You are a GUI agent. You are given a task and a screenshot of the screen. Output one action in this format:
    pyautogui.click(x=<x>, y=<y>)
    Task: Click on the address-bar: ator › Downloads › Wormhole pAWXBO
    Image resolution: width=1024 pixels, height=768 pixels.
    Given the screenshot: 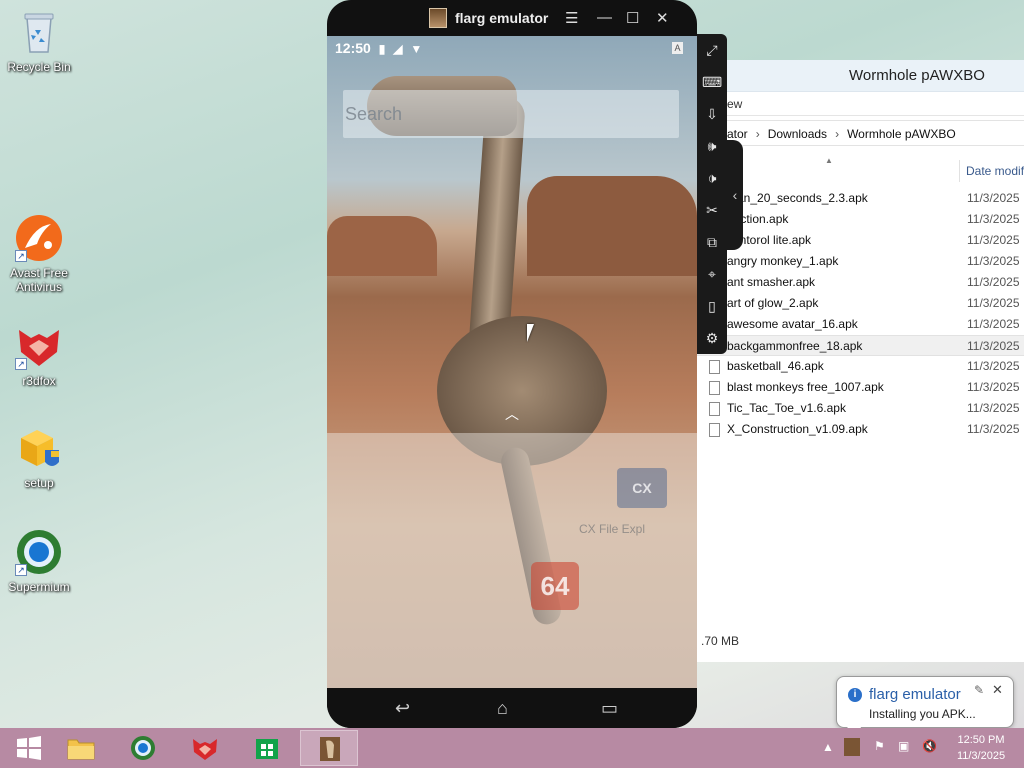 What is the action you would take?
    pyautogui.click(x=860, y=133)
    